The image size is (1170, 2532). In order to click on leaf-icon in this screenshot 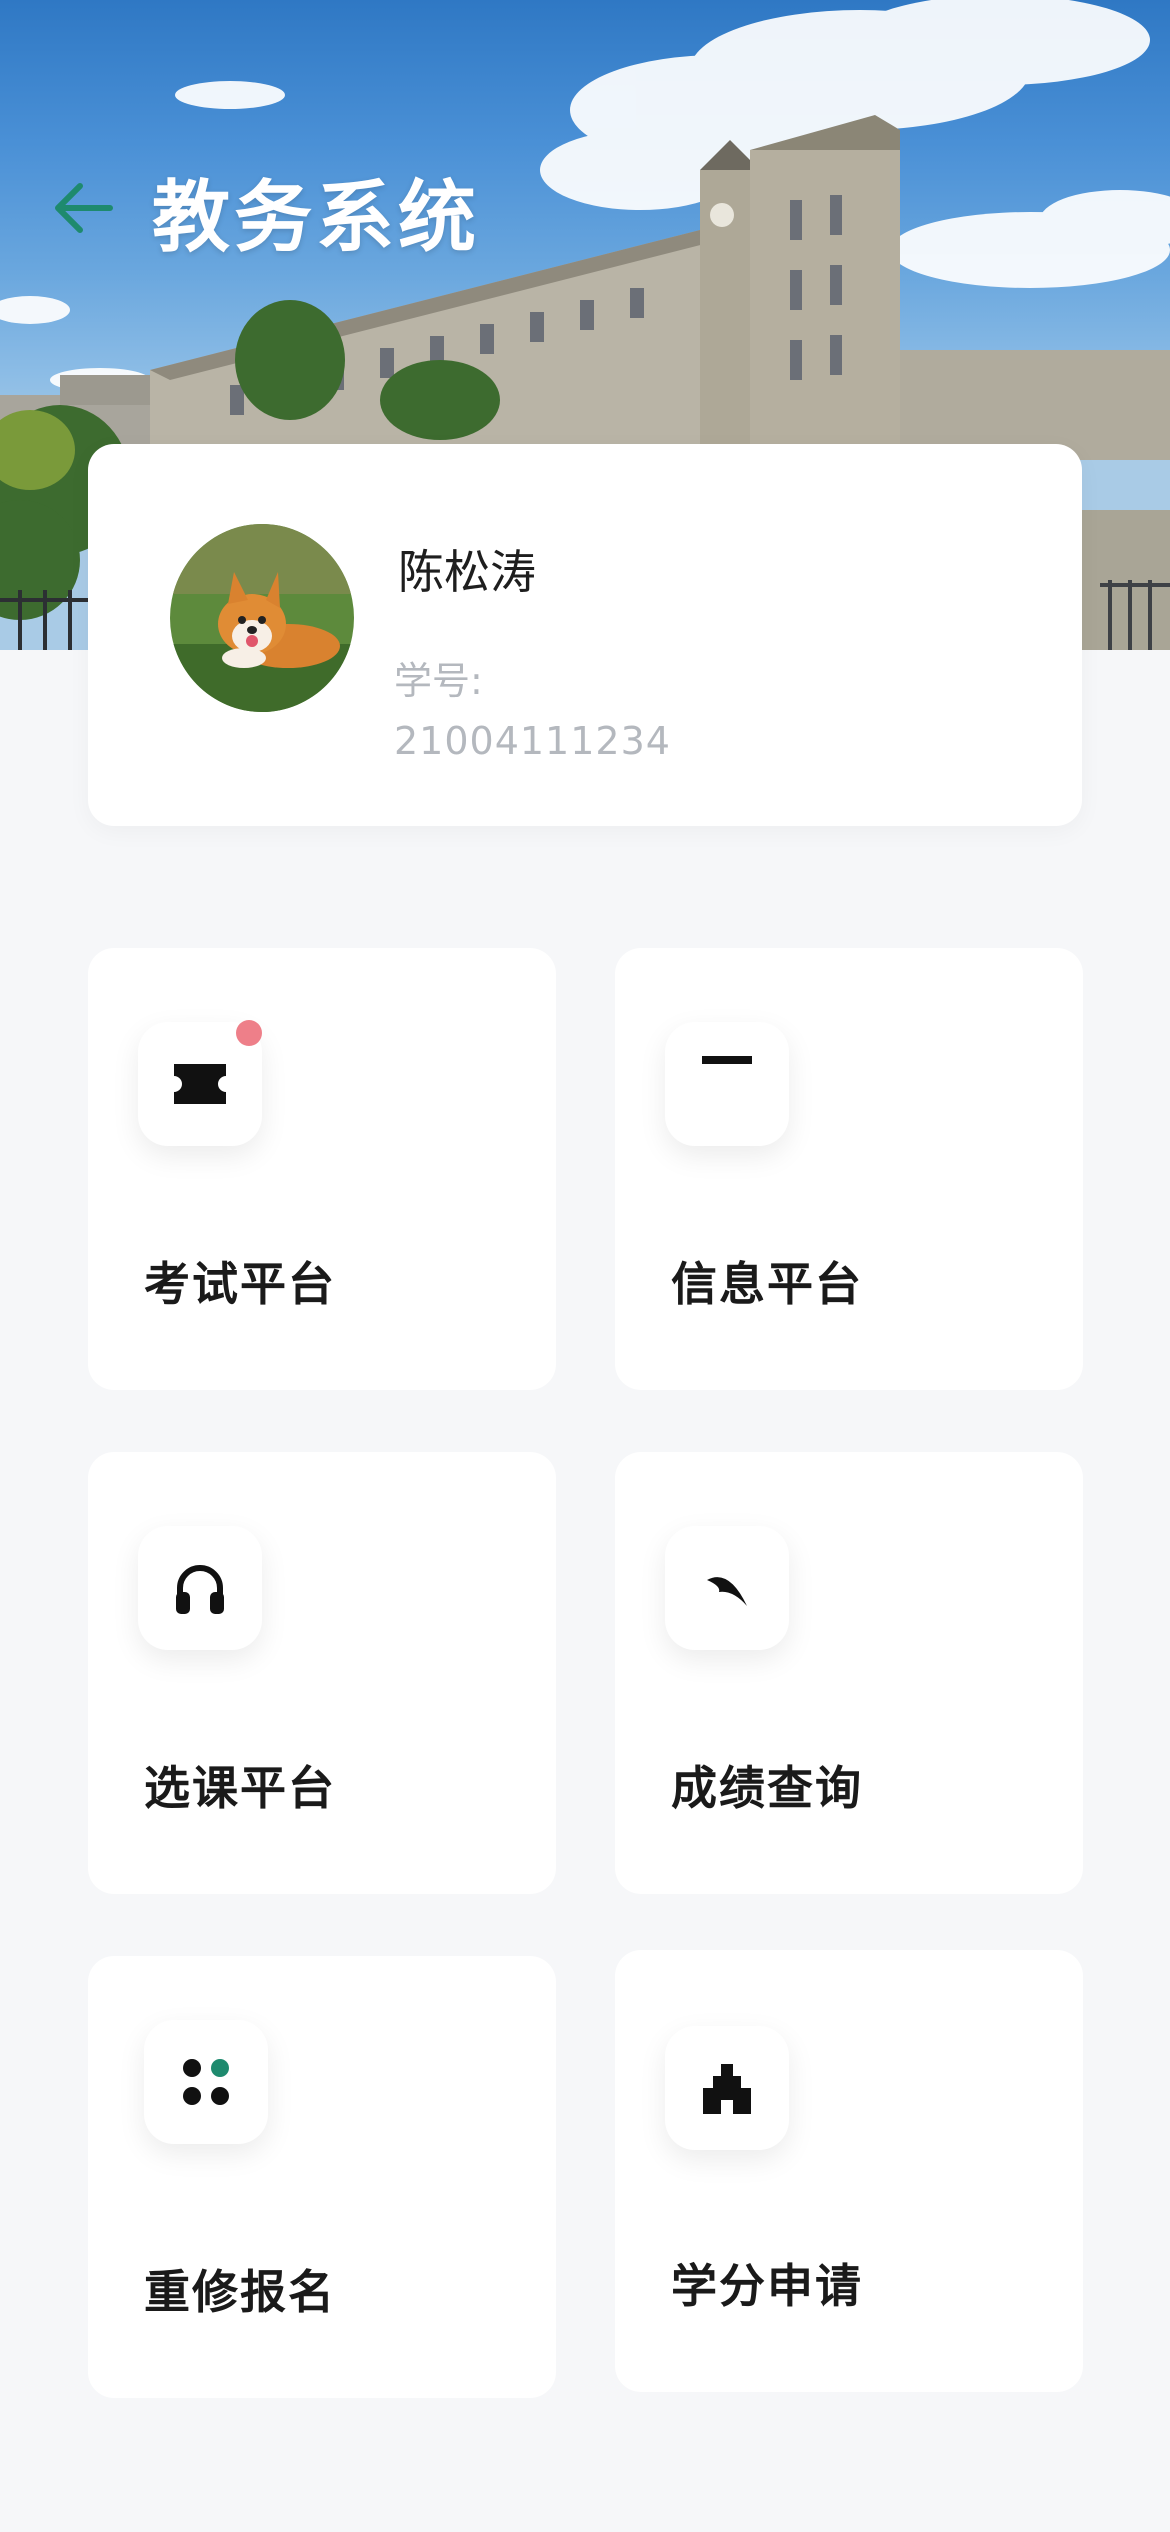, I will do `click(727, 1591)`.